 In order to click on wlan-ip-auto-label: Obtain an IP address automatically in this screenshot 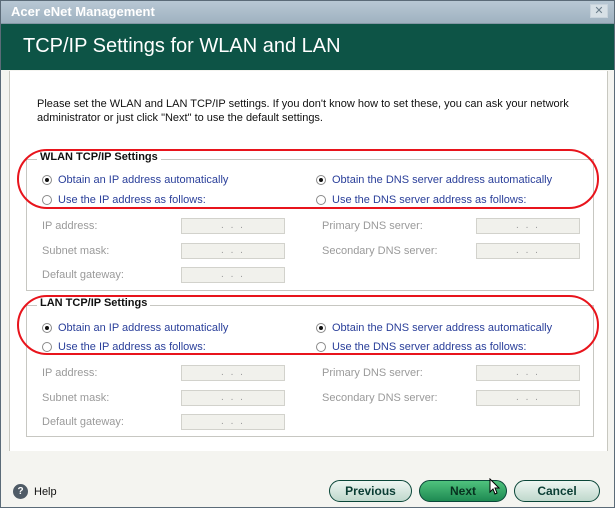, I will do `click(143, 180)`.